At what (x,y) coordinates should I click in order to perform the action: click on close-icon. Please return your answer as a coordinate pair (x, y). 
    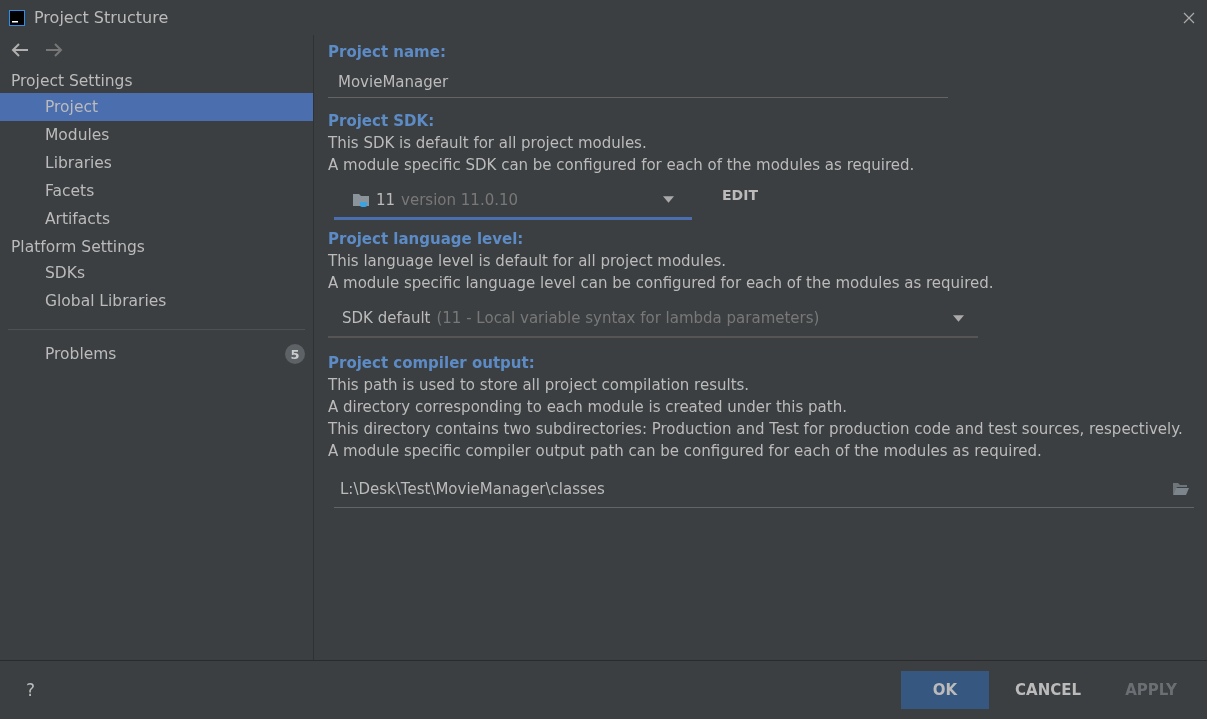
    Looking at the image, I should click on (1189, 17).